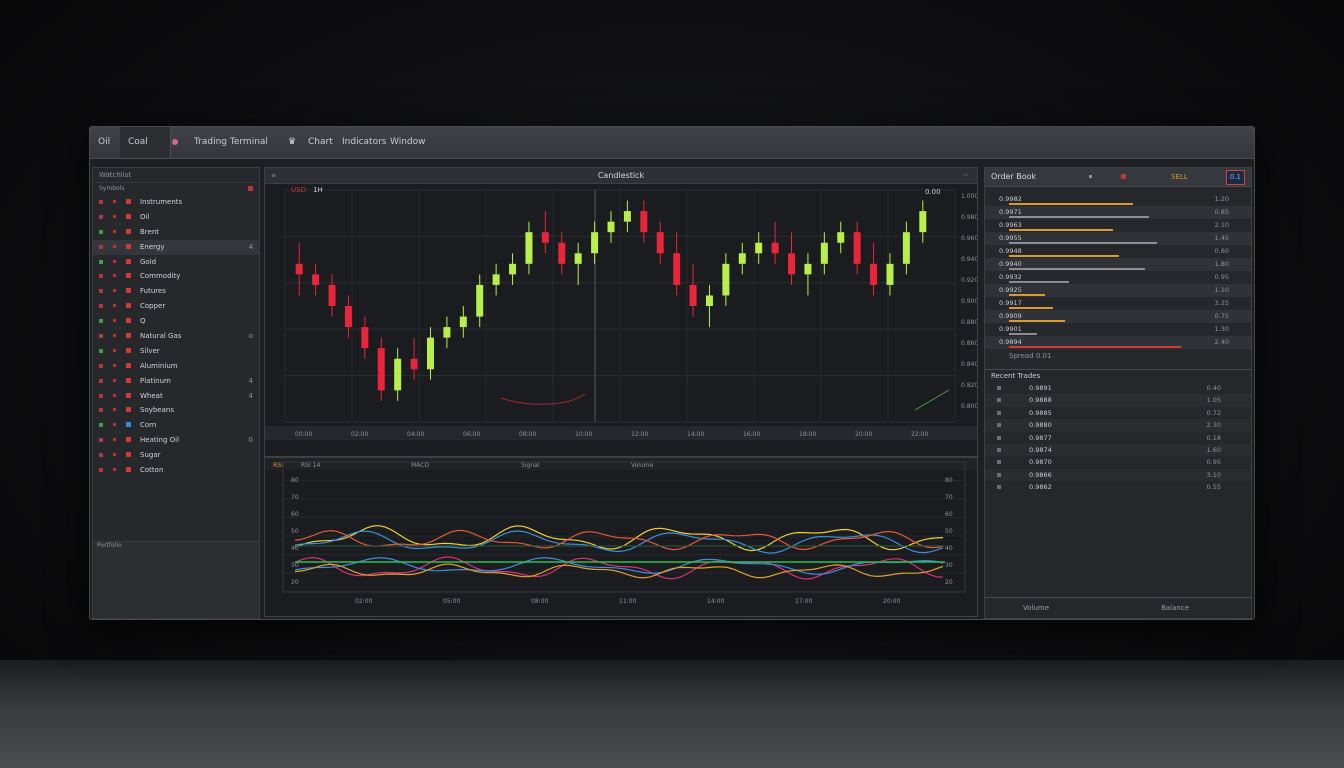  What do you see at coordinates (1040, 462) in the screenshot?
I see `trade-price: 0.9870` at bounding box center [1040, 462].